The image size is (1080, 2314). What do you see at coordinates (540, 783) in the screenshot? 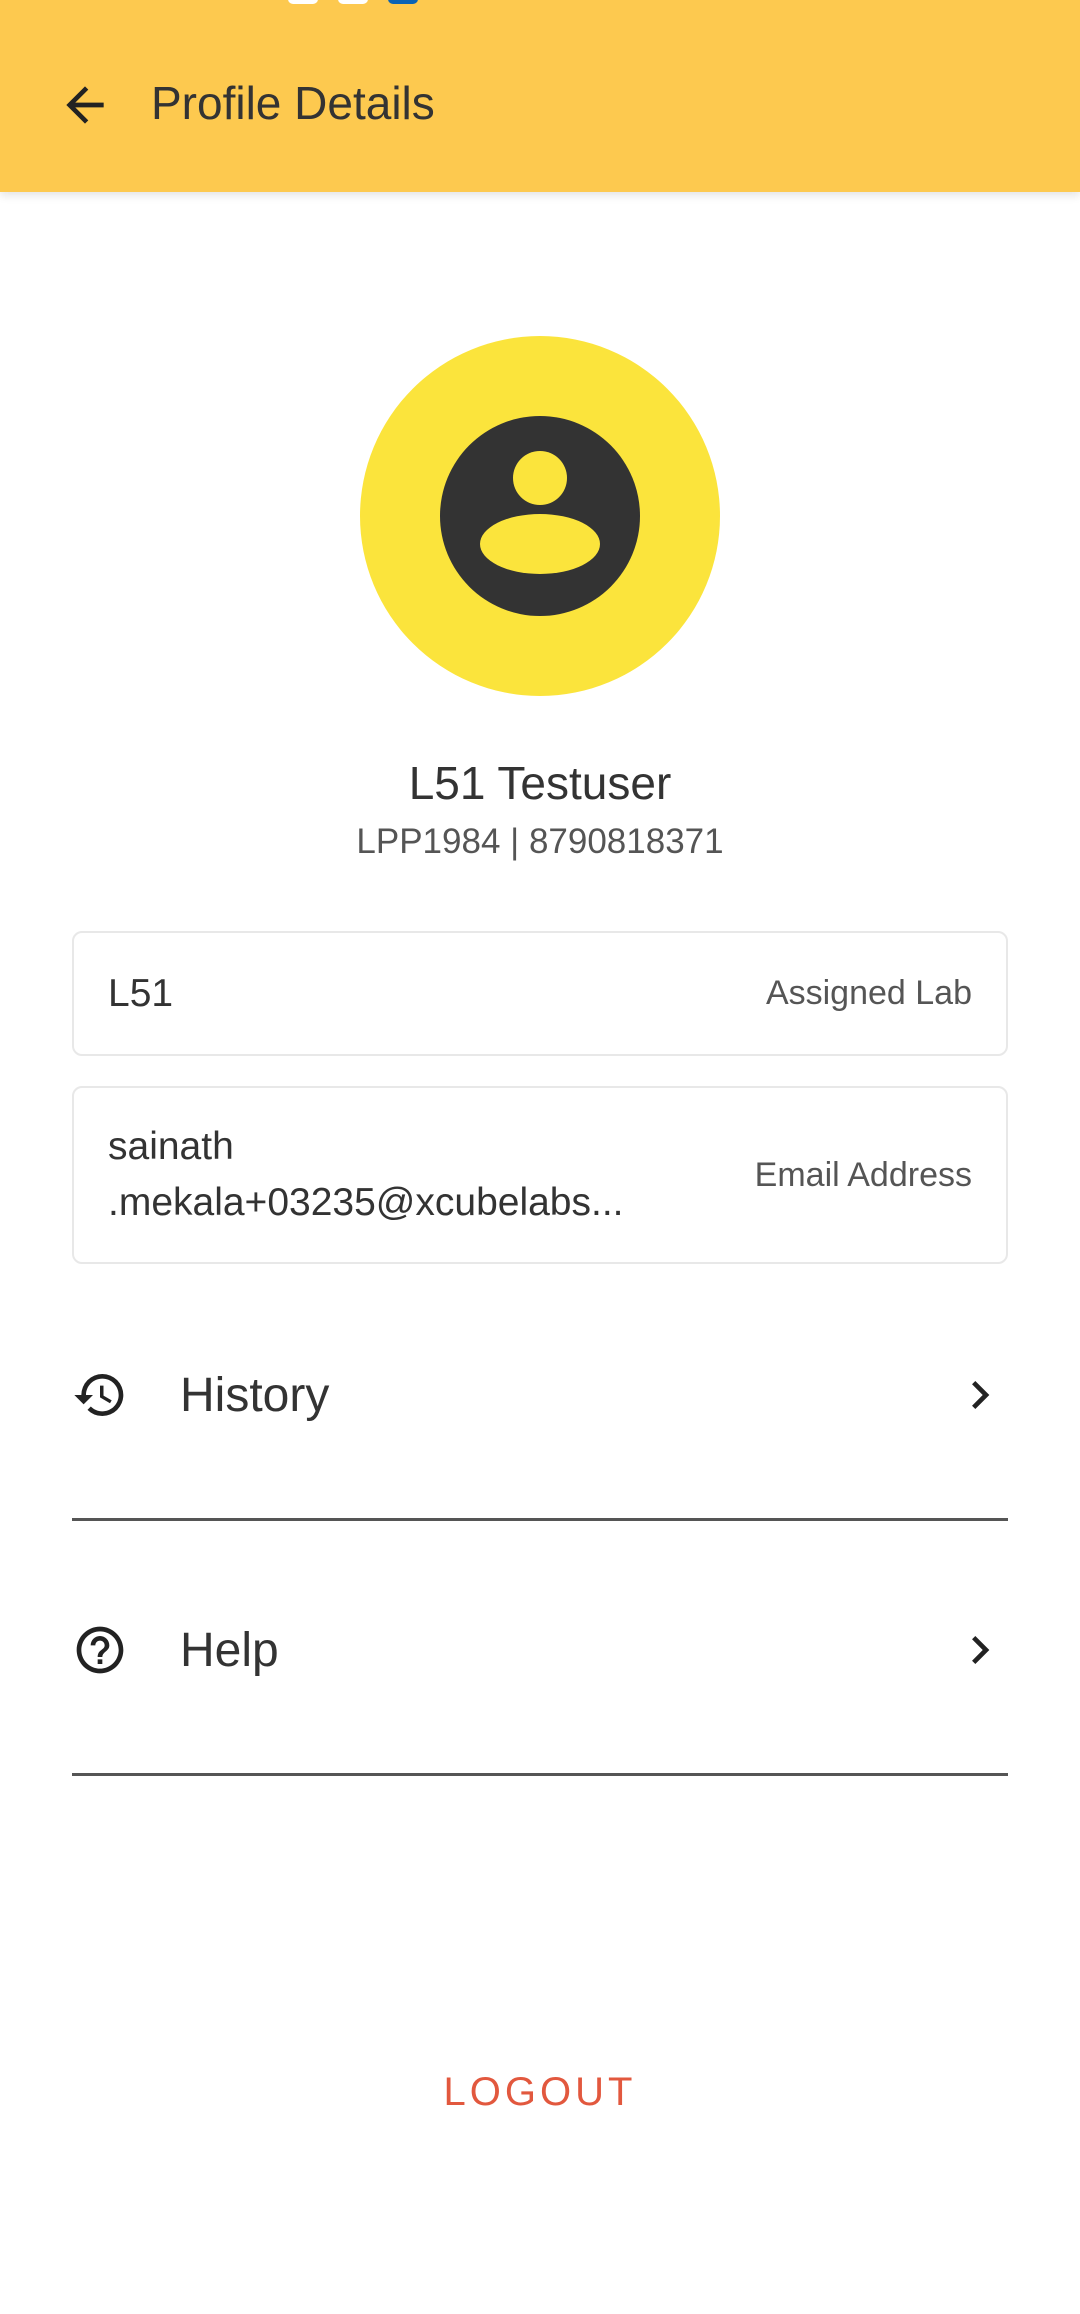
I see `user-name: L51 Testuser` at bounding box center [540, 783].